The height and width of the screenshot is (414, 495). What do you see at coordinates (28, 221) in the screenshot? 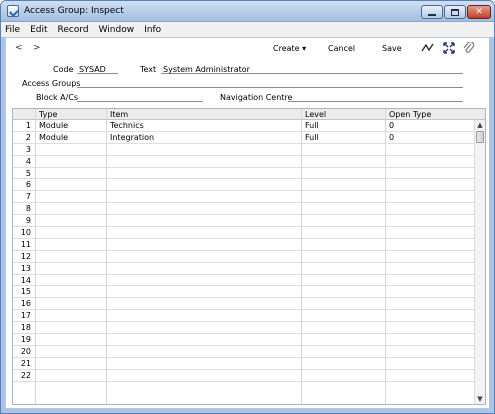
I see `row-number: 9` at bounding box center [28, 221].